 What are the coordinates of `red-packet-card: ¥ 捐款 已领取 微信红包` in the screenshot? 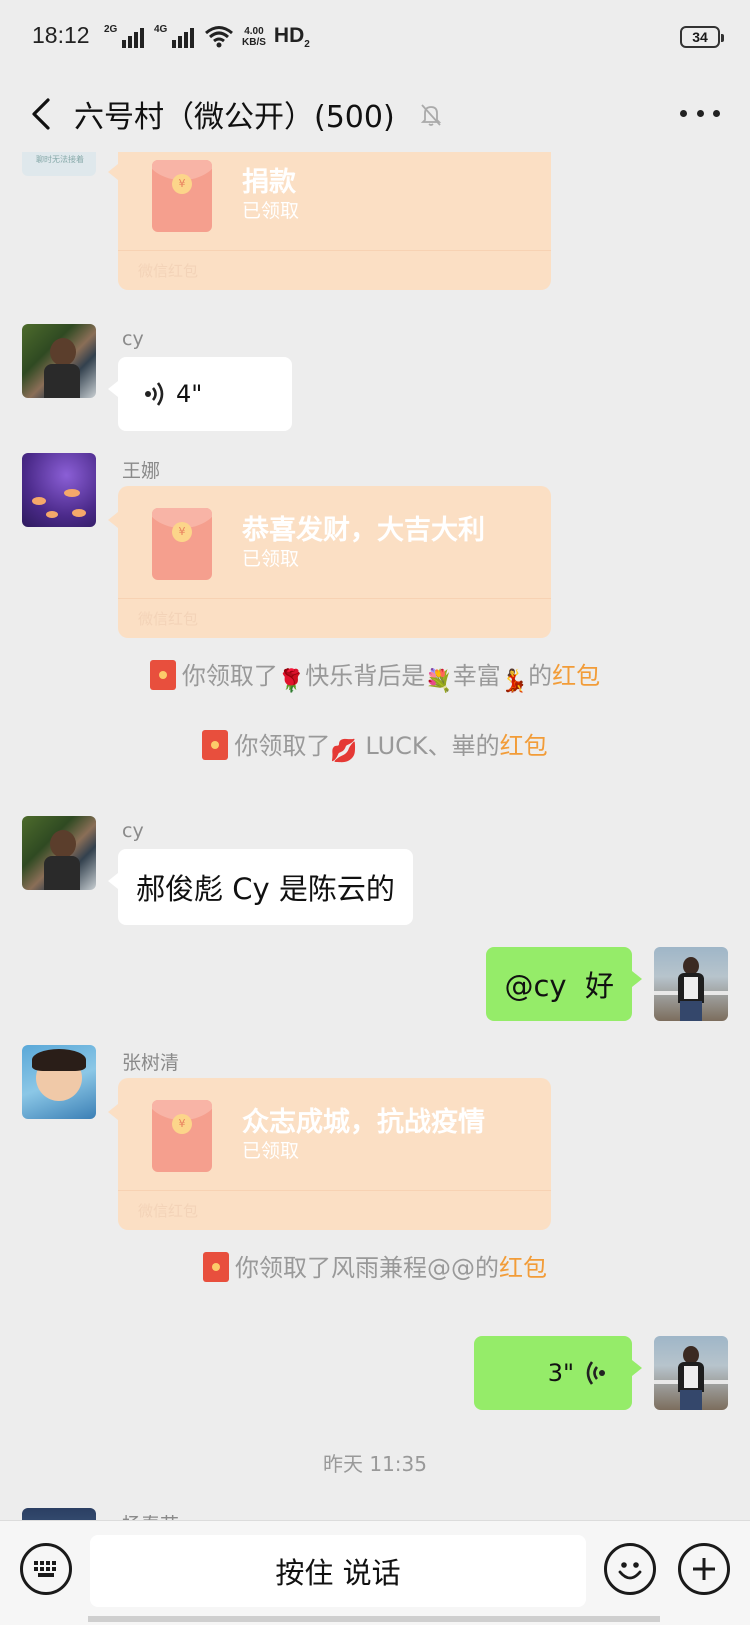 It's located at (329, 221).